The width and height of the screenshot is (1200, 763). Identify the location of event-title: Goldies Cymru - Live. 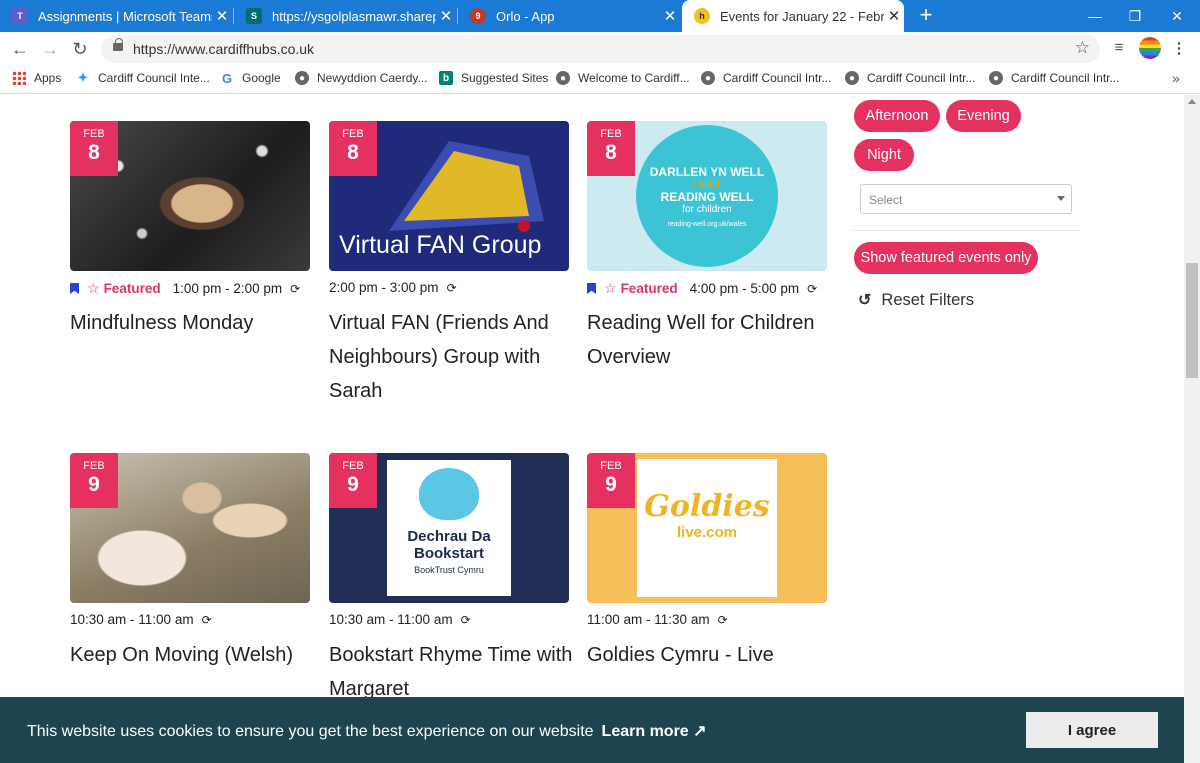
(712, 655).